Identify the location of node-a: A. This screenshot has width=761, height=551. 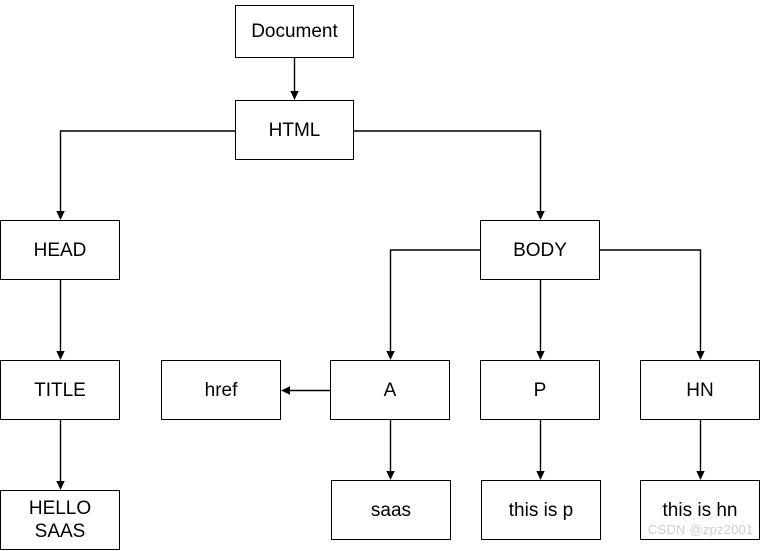
(390, 390).